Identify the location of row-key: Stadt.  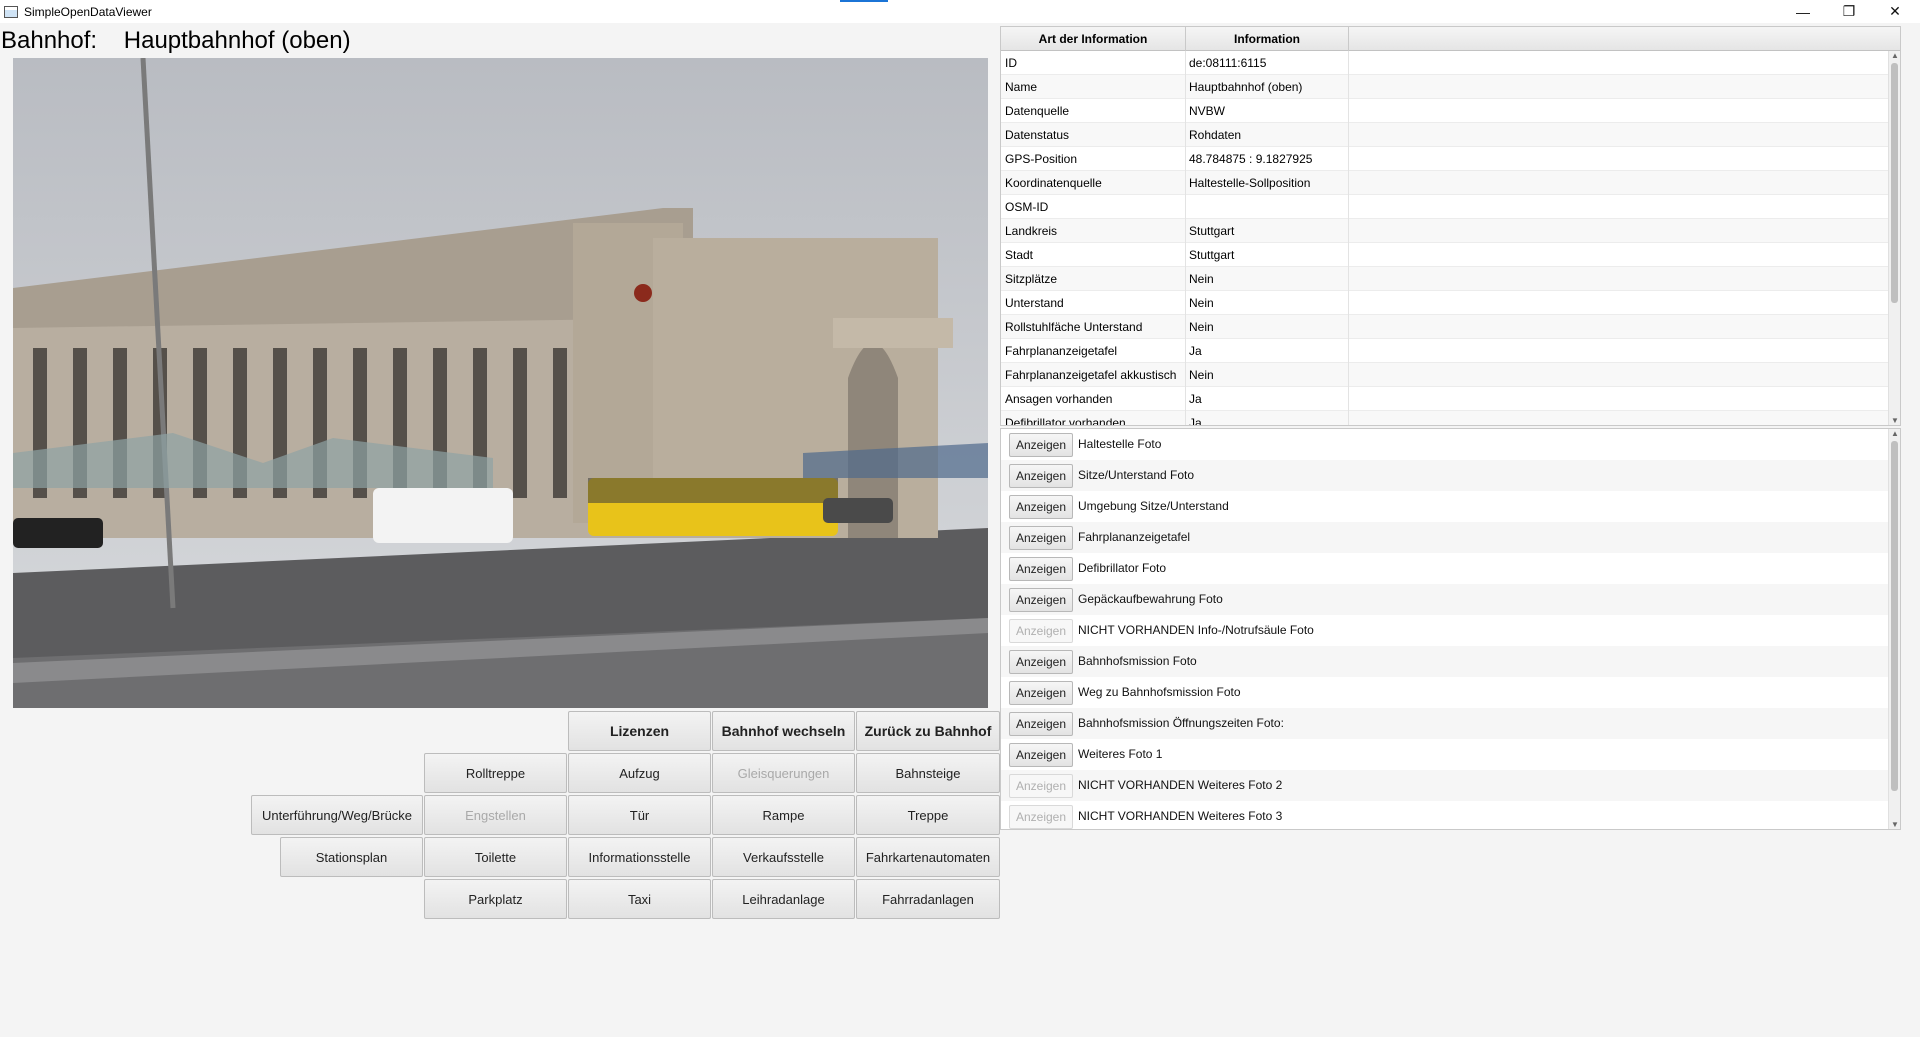
(1019, 255).